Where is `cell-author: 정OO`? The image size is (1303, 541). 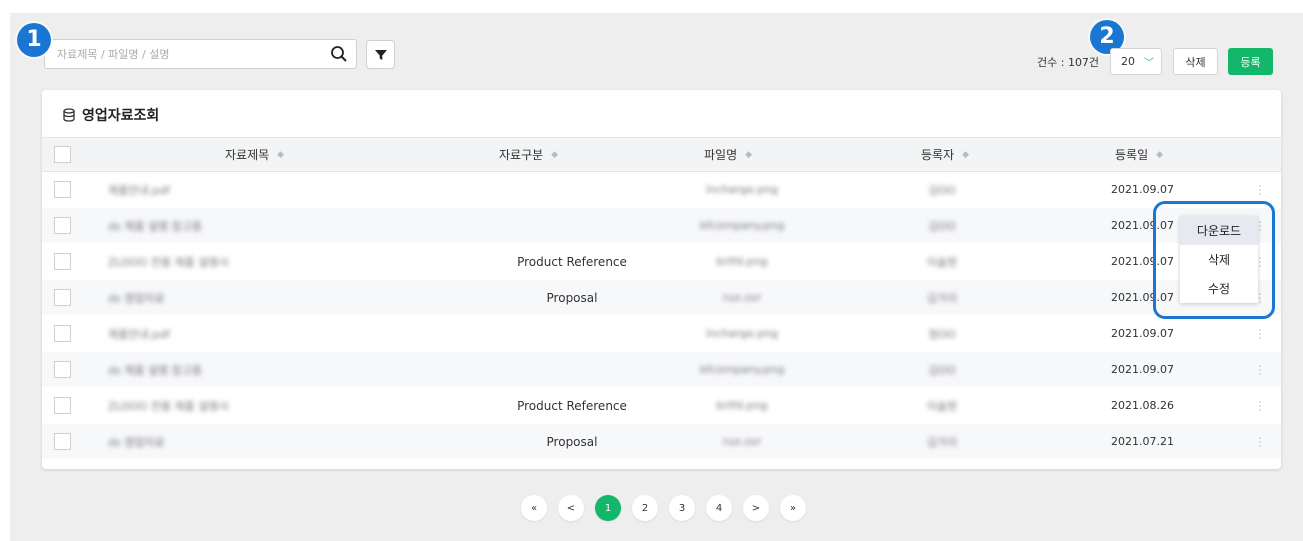
cell-author: 정OO is located at coordinates (942, 334).